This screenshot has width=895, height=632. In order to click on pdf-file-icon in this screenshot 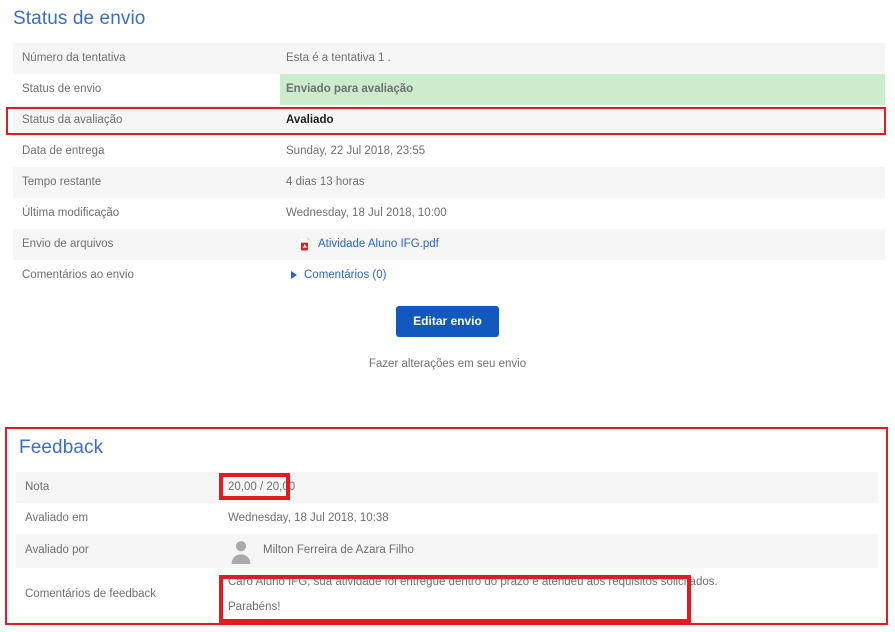, I will do `click(304, 244)`.